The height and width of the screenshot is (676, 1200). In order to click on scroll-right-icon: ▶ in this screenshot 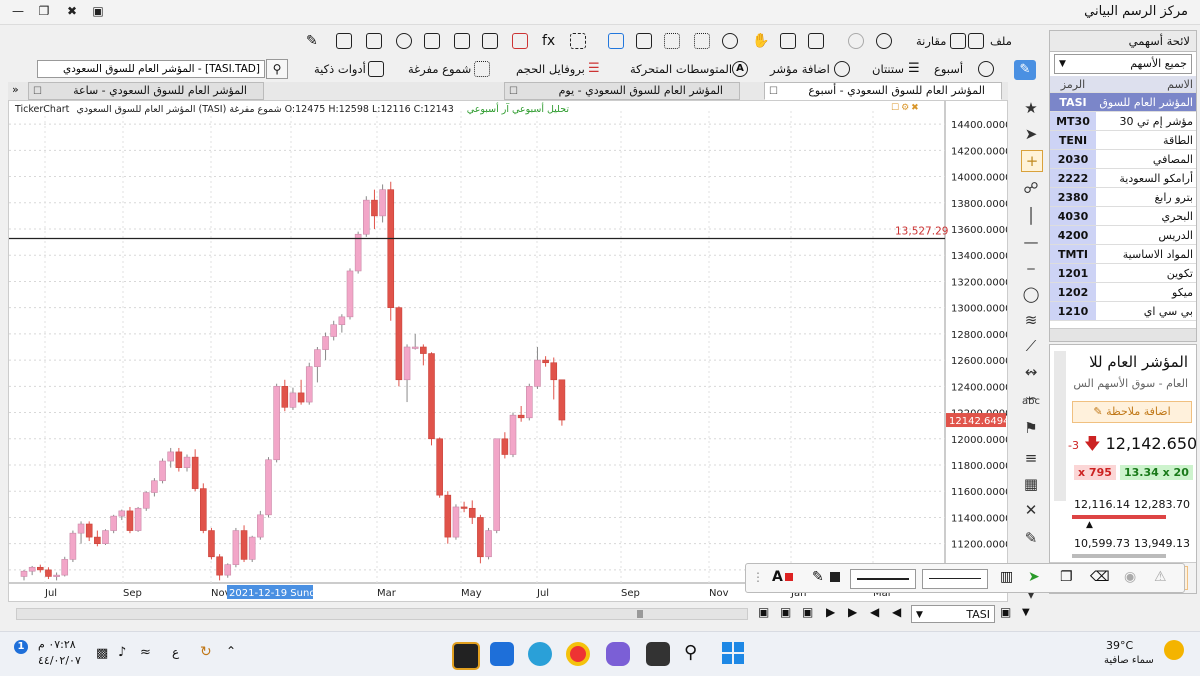, I will do `click(852, 612)`.